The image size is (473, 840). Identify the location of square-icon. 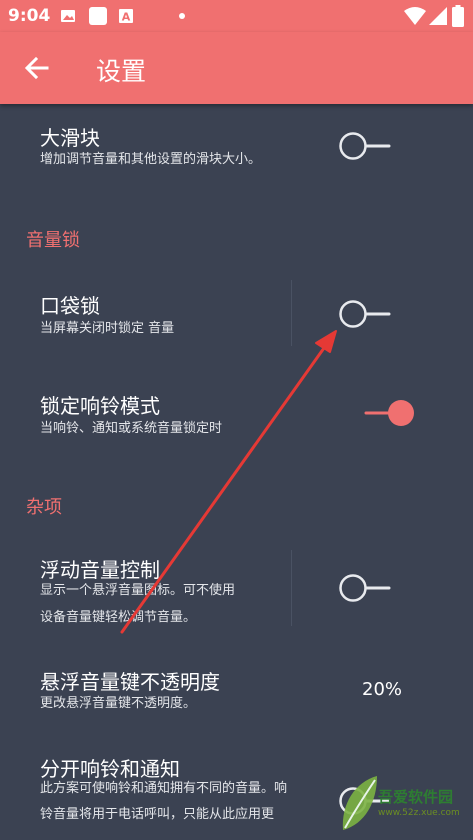
(98, 16).